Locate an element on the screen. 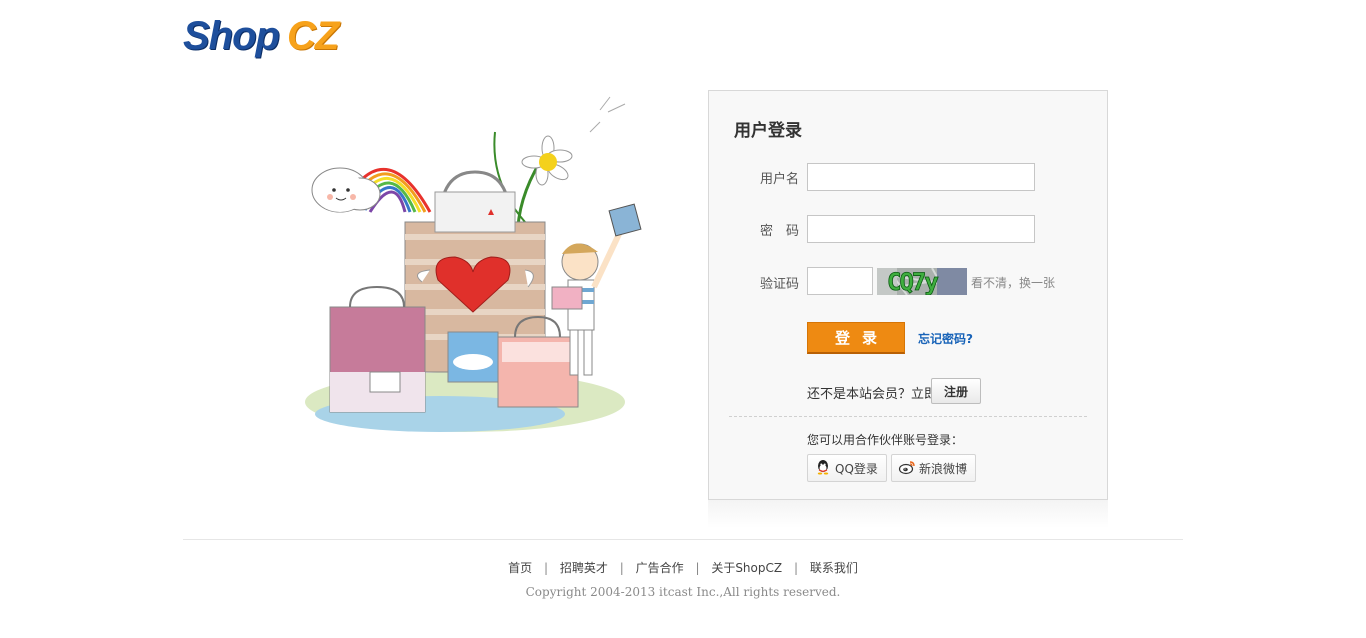  captcha-image: CQ7y is located at coordinates (922, 281).